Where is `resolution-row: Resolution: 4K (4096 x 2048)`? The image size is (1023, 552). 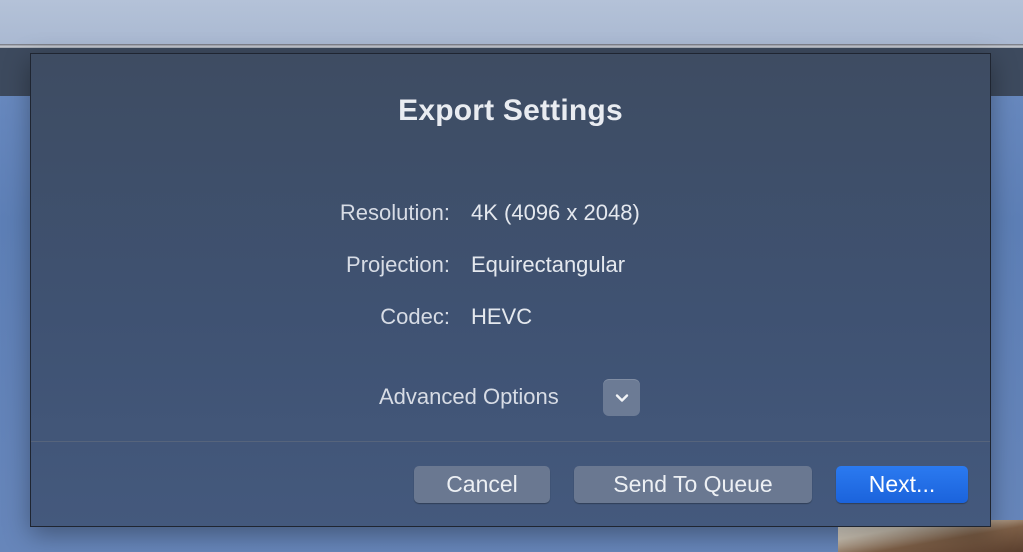 resolution-row: Resolution: 4K (4096 x 2048) is located at coordinates (510, 215).